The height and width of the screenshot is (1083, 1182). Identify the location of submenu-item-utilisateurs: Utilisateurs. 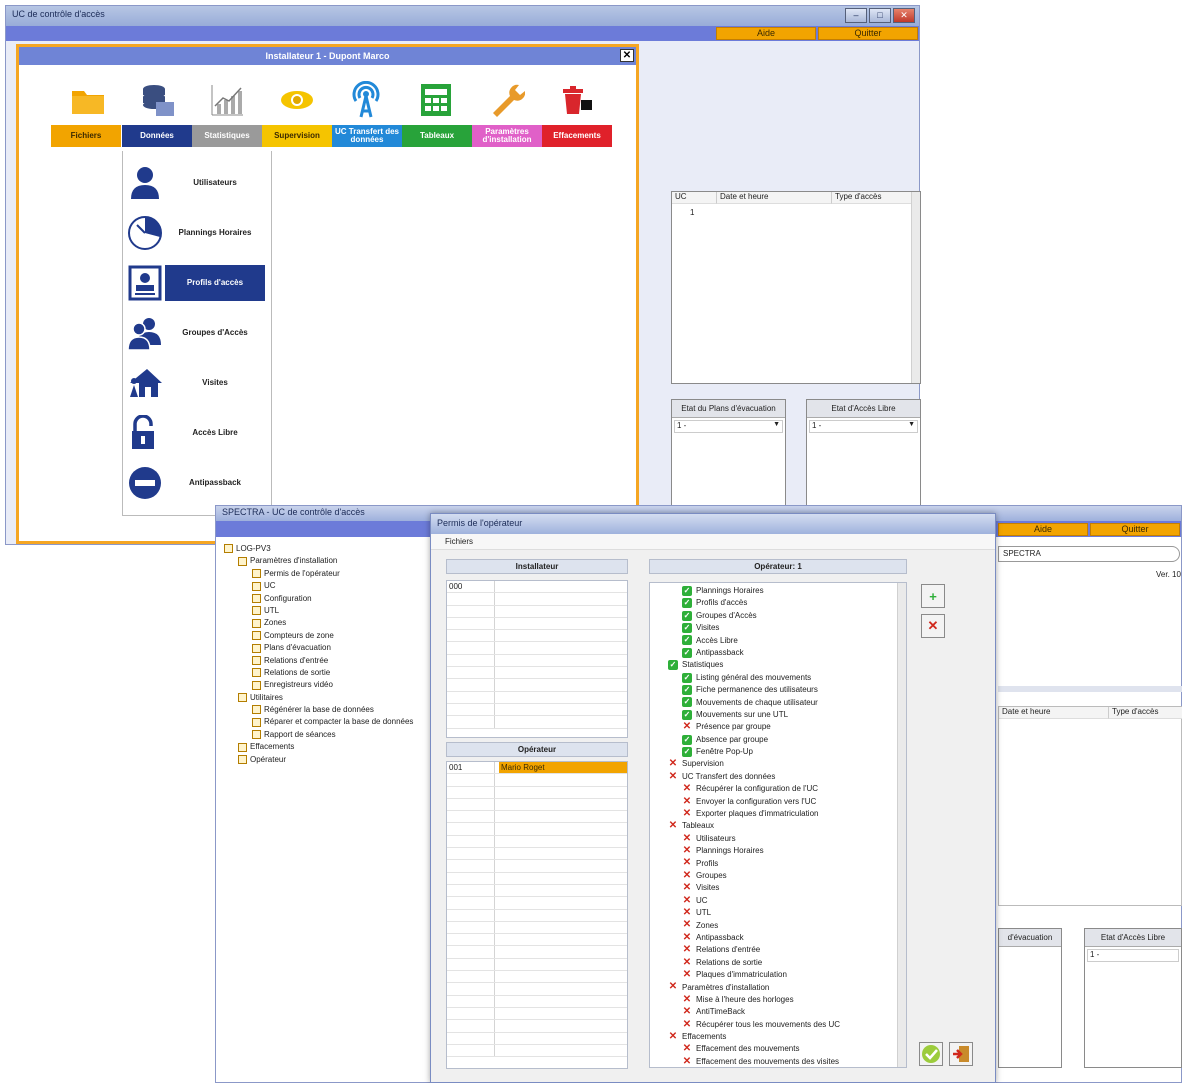
(198, 182).